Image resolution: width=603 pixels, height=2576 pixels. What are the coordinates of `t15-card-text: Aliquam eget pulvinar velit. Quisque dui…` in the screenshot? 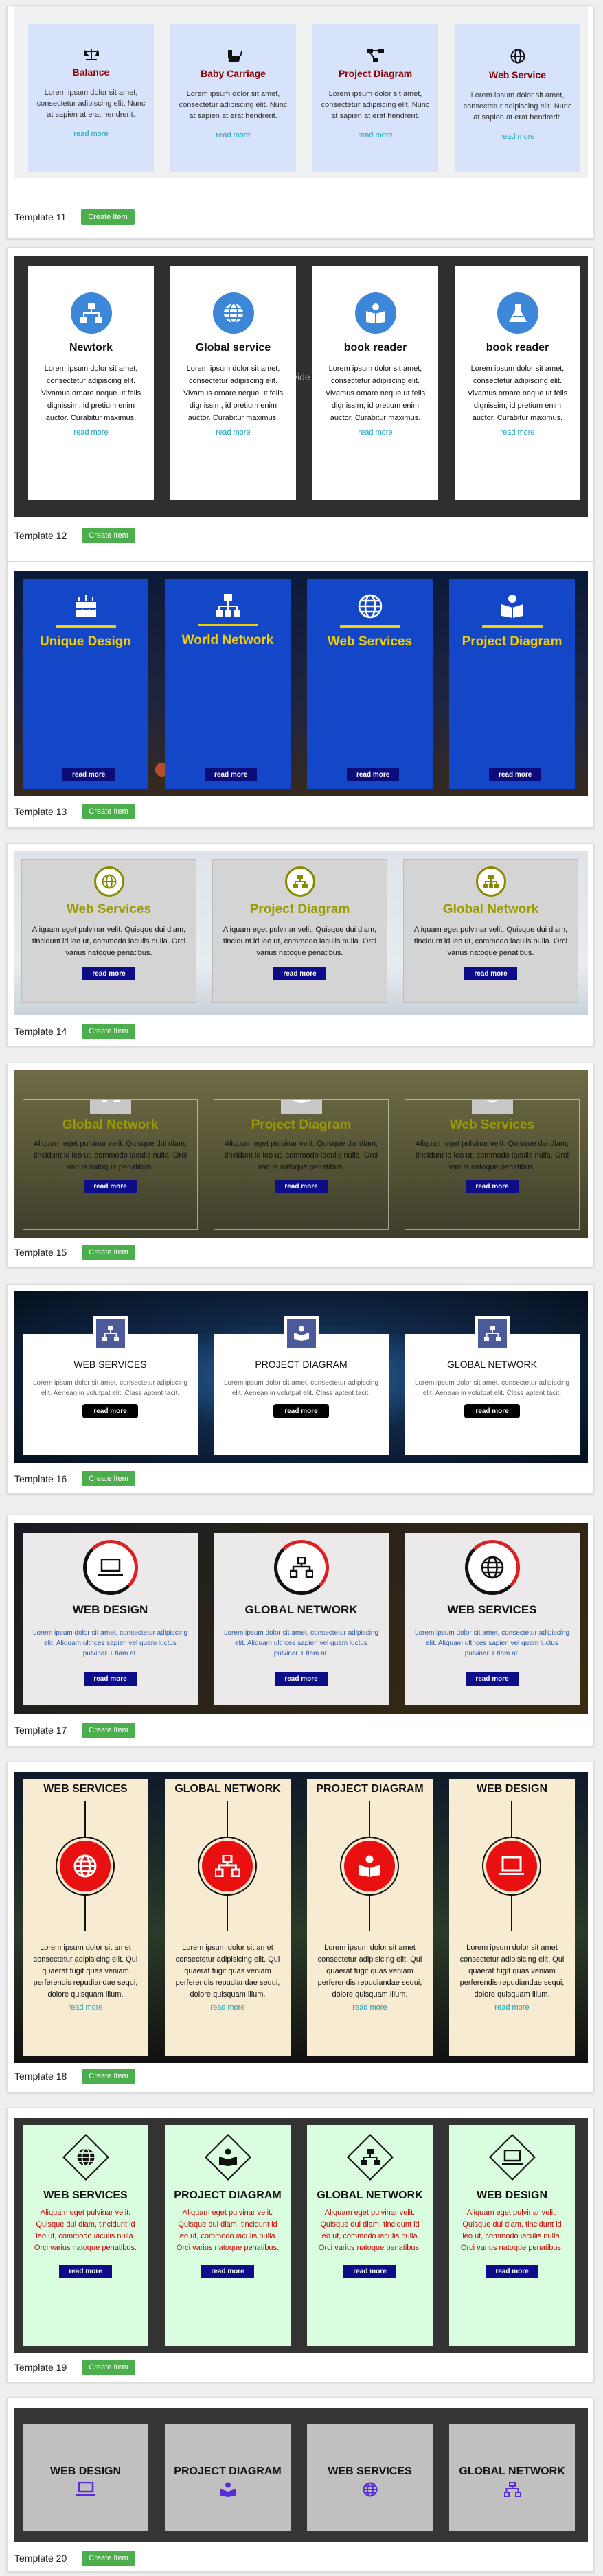 It's located at (301, 1155).